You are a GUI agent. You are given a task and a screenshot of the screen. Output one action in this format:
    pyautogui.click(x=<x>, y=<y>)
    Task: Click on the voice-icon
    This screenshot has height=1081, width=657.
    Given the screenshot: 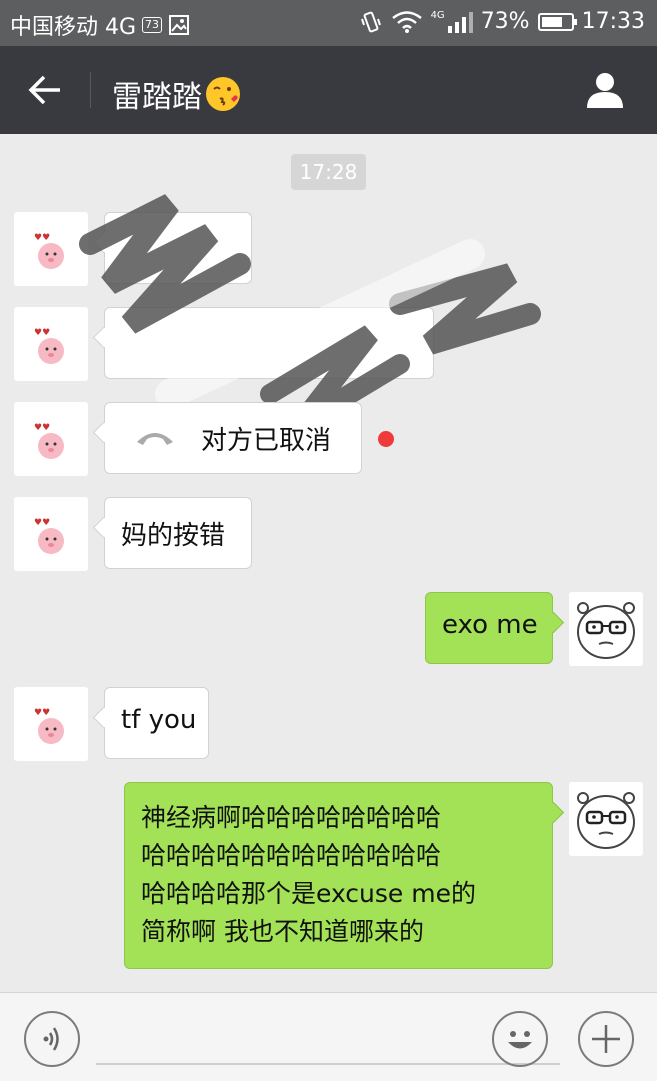 What is the action you would take?
    pyautogui.click(x=51, y=1039)
    